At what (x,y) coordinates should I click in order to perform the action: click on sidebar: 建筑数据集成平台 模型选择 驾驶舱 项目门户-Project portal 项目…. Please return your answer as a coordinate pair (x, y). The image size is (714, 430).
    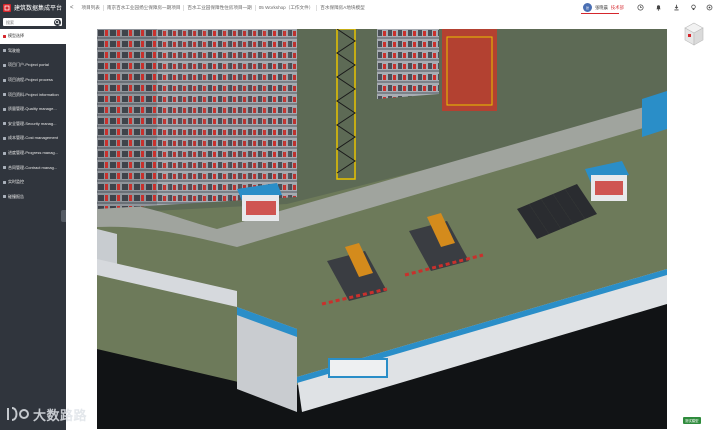
    Looking at the image, I should click on (33, 215).